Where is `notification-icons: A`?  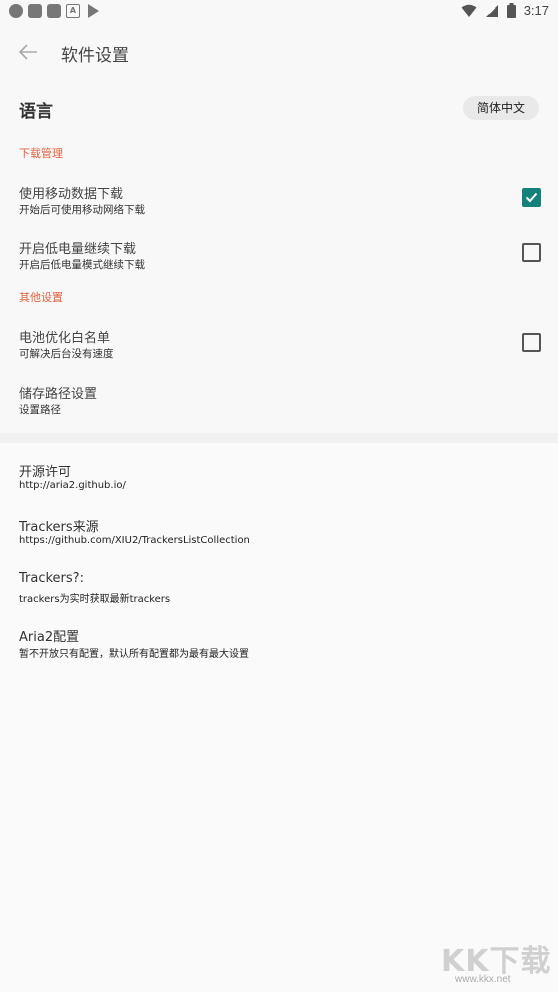
notification-icons: A is located at coordinates (54, 11).